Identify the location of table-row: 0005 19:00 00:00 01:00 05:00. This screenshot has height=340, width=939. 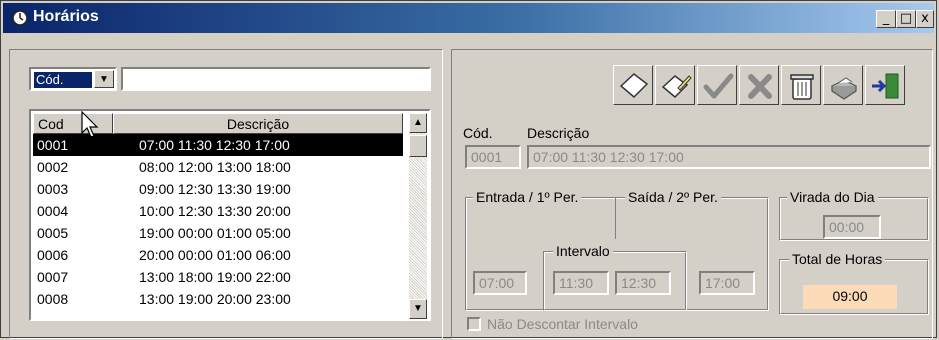
(218, 233).